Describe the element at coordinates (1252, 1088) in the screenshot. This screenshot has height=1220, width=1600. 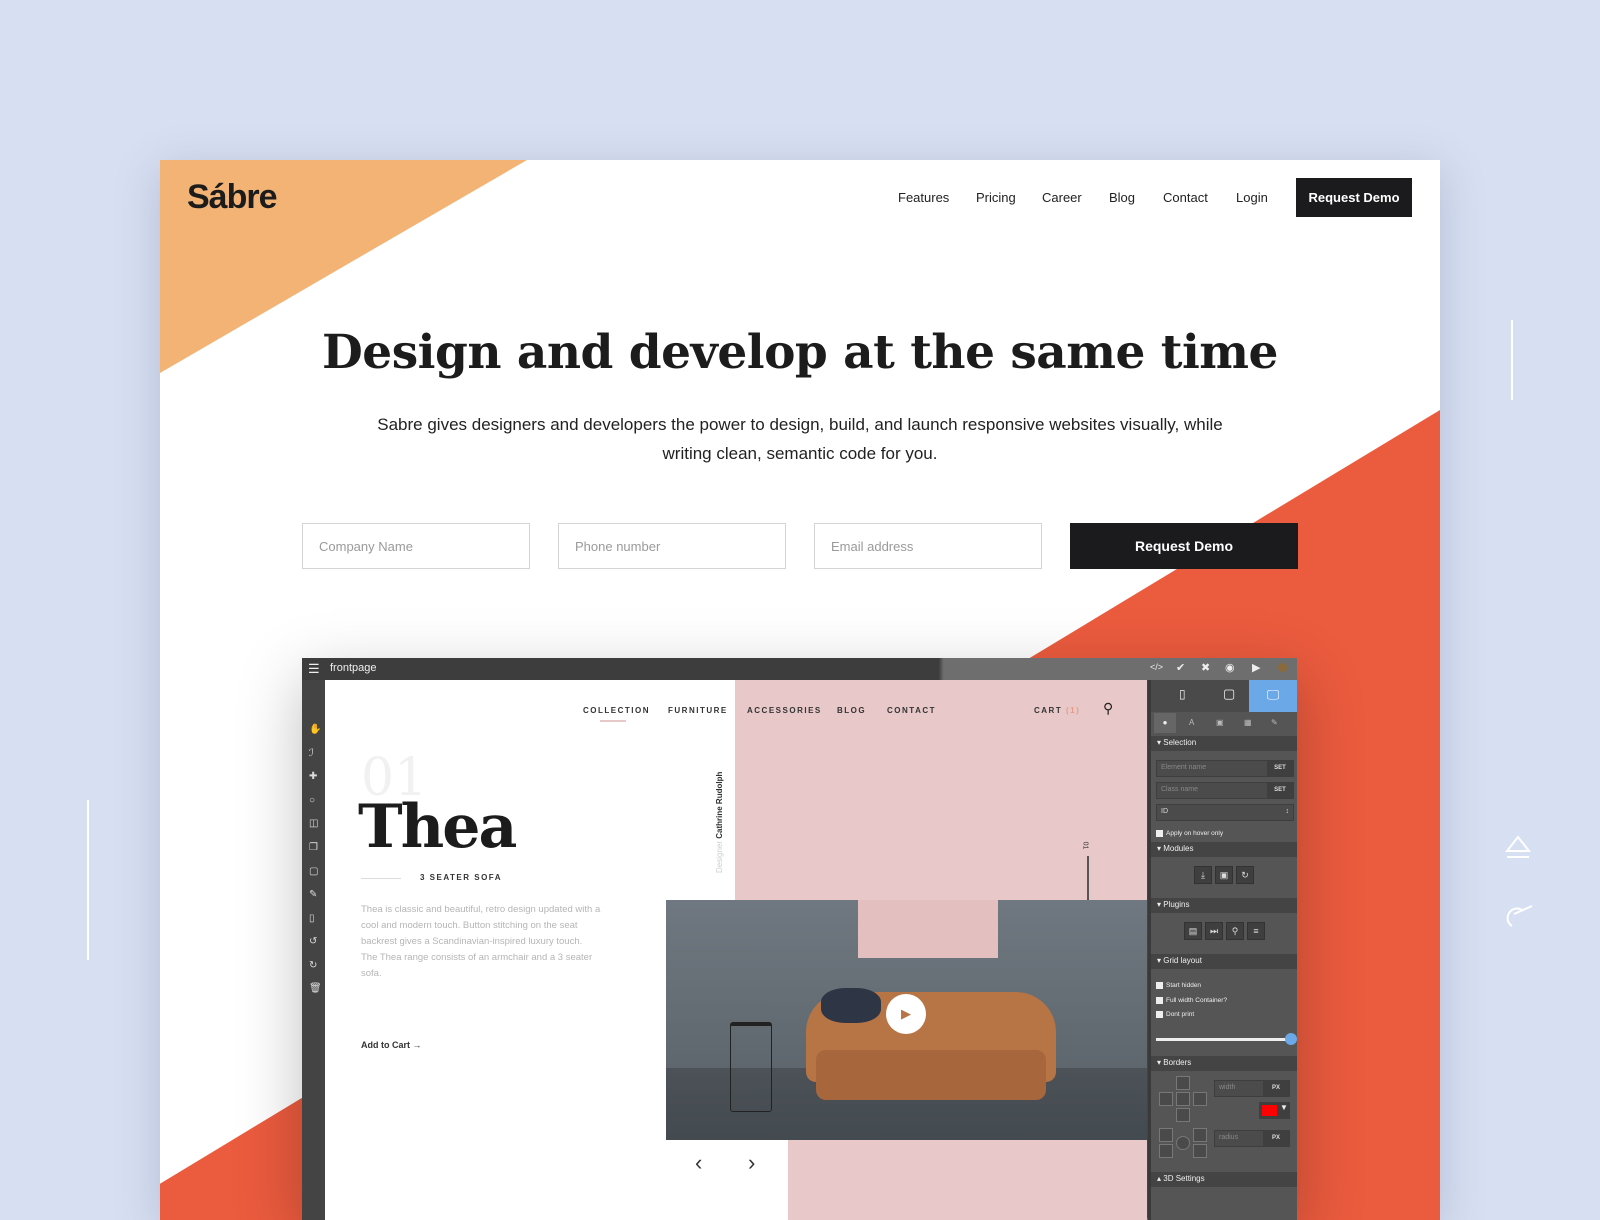
I see `border-width-input: width PX` at that location.